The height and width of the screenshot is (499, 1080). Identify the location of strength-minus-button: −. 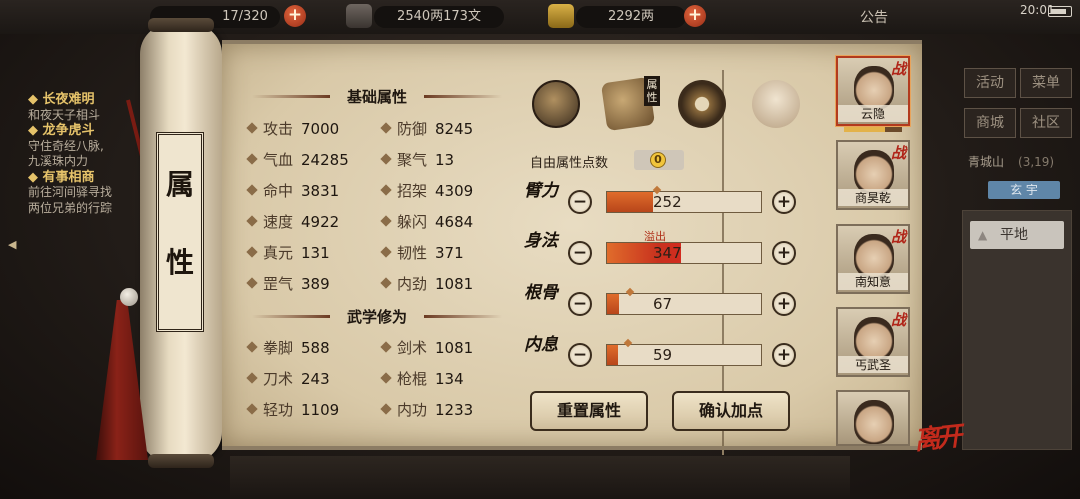
(580, 202).